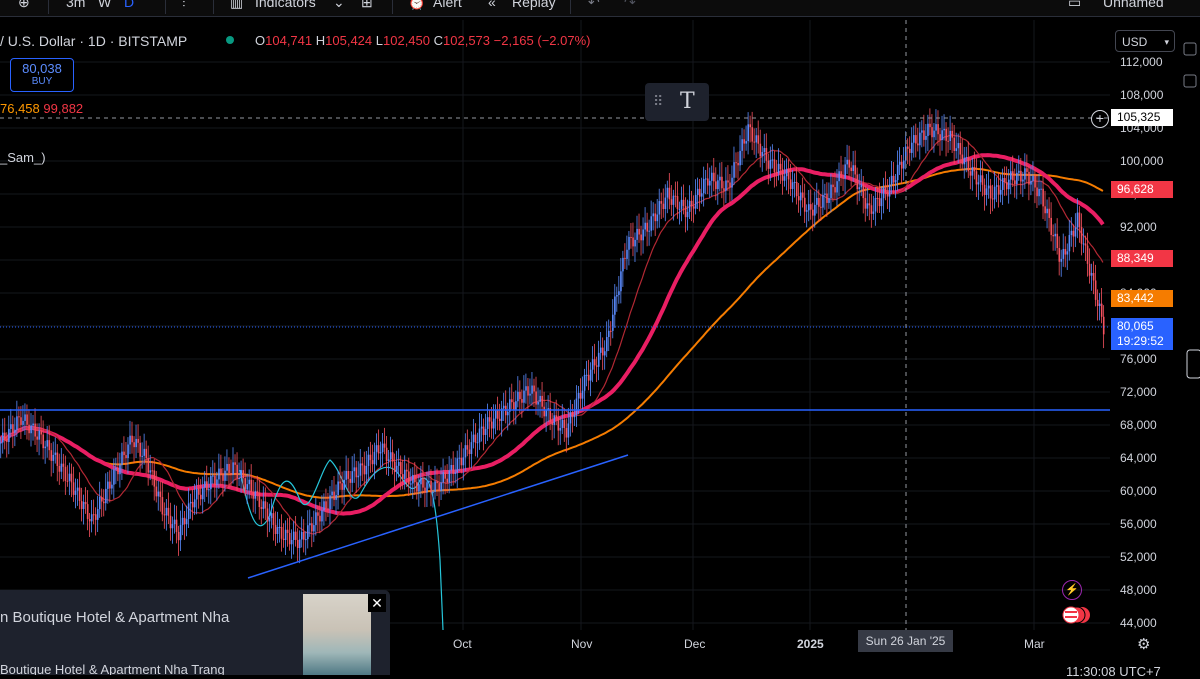 The width and height of the screenshot is (1200, 679). What do you see at coordinates (677, 102) in the screenshot?
I see `drawing-toolbar: ⠿ T` at bounding box center [677, 102].